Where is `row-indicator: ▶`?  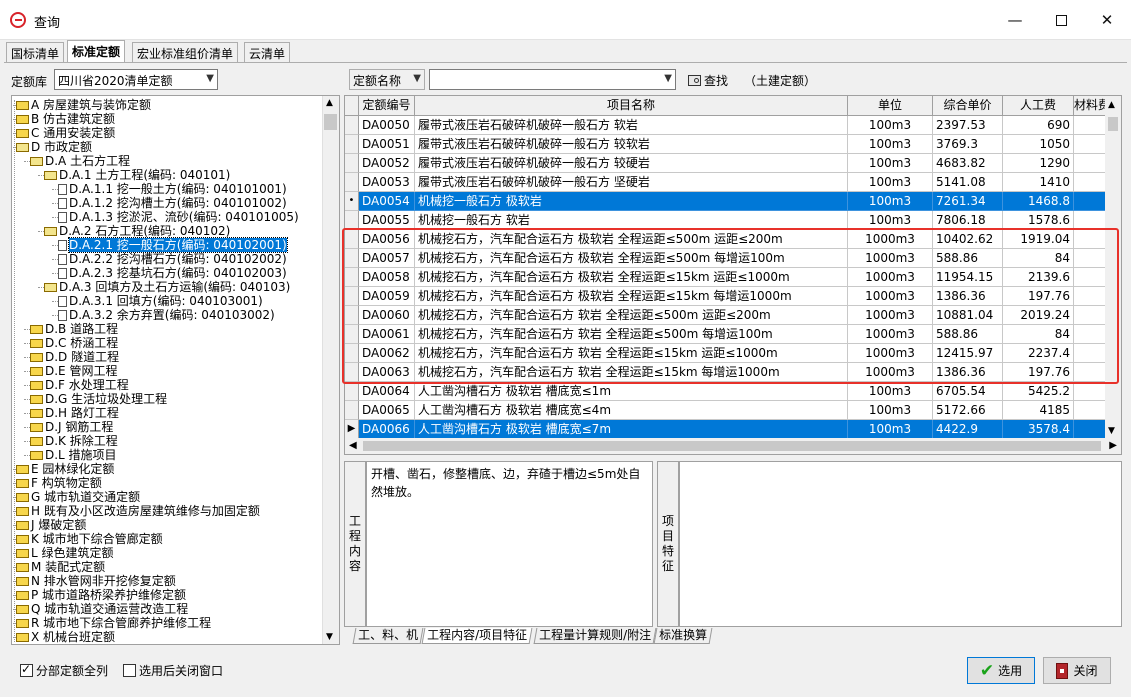
row-indicator: ▶ is located at coordinates (352, 429).